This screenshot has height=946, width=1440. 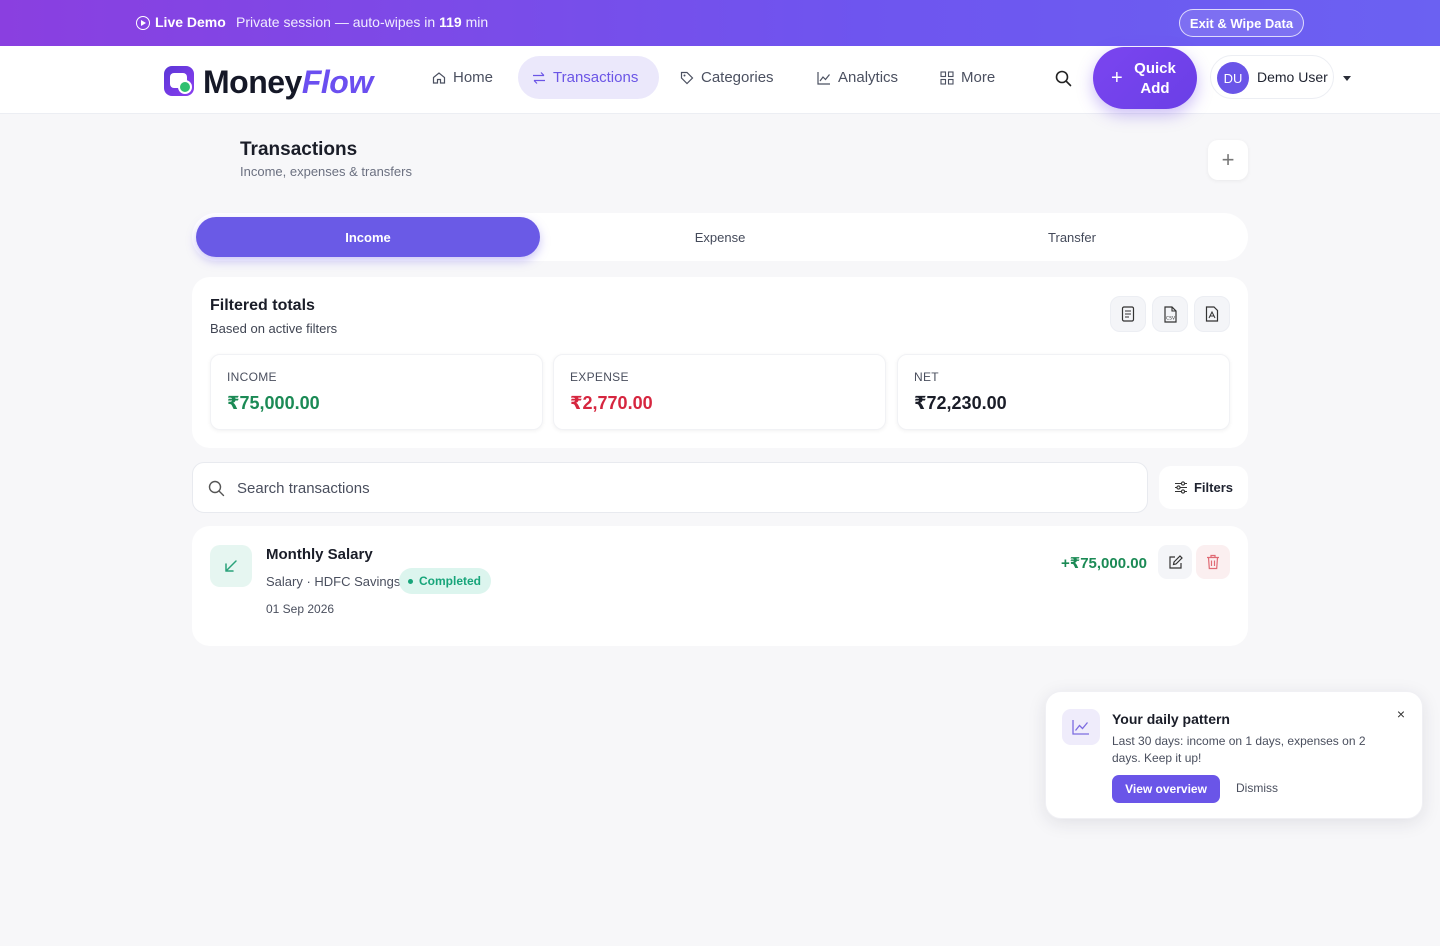 I want to click on dismiss-button: Dismiss, so click(x=1257, y=788).